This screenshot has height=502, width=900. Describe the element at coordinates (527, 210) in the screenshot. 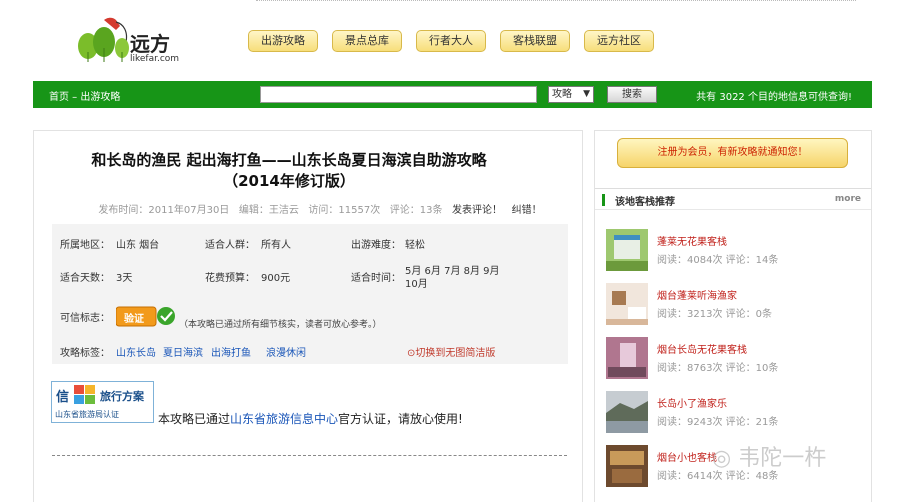

I see `report-error-link: 纠错！` at that location.